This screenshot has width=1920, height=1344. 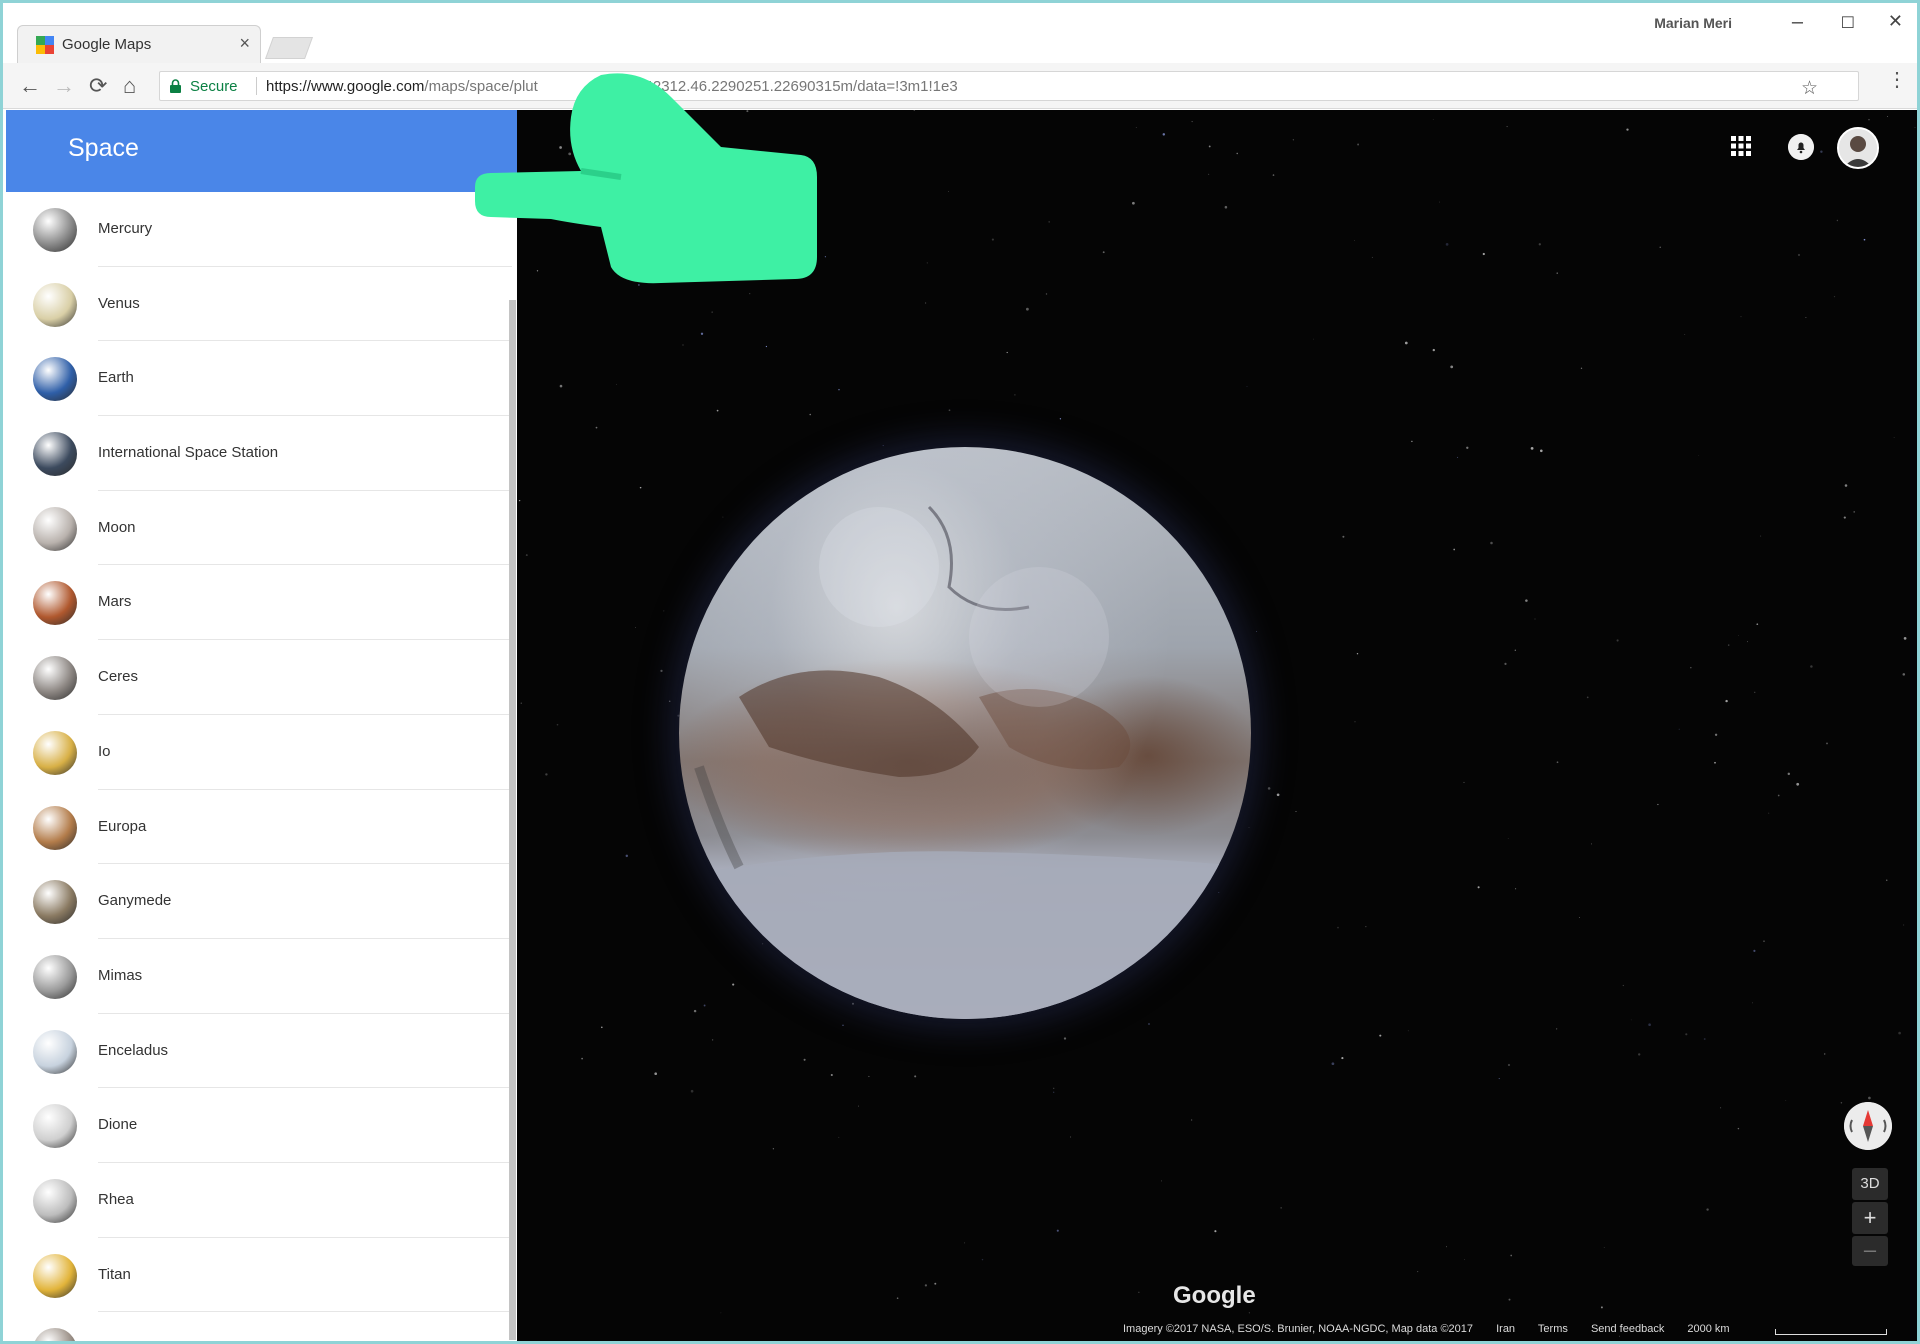 What do you see at coordinates (1627, 1329) in the screenshot?
I see `send-feedback-link: Send feedback` at bounding box center [1627, 1329].